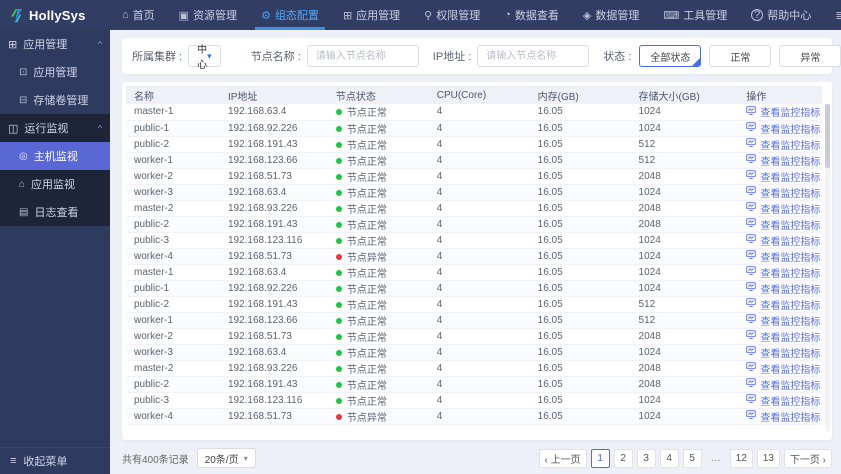  What do you see at coordinates (781, 15) in the screenshot?
I see `nav-item-9: ? 帮助中心` at bounding box center [781, 15].